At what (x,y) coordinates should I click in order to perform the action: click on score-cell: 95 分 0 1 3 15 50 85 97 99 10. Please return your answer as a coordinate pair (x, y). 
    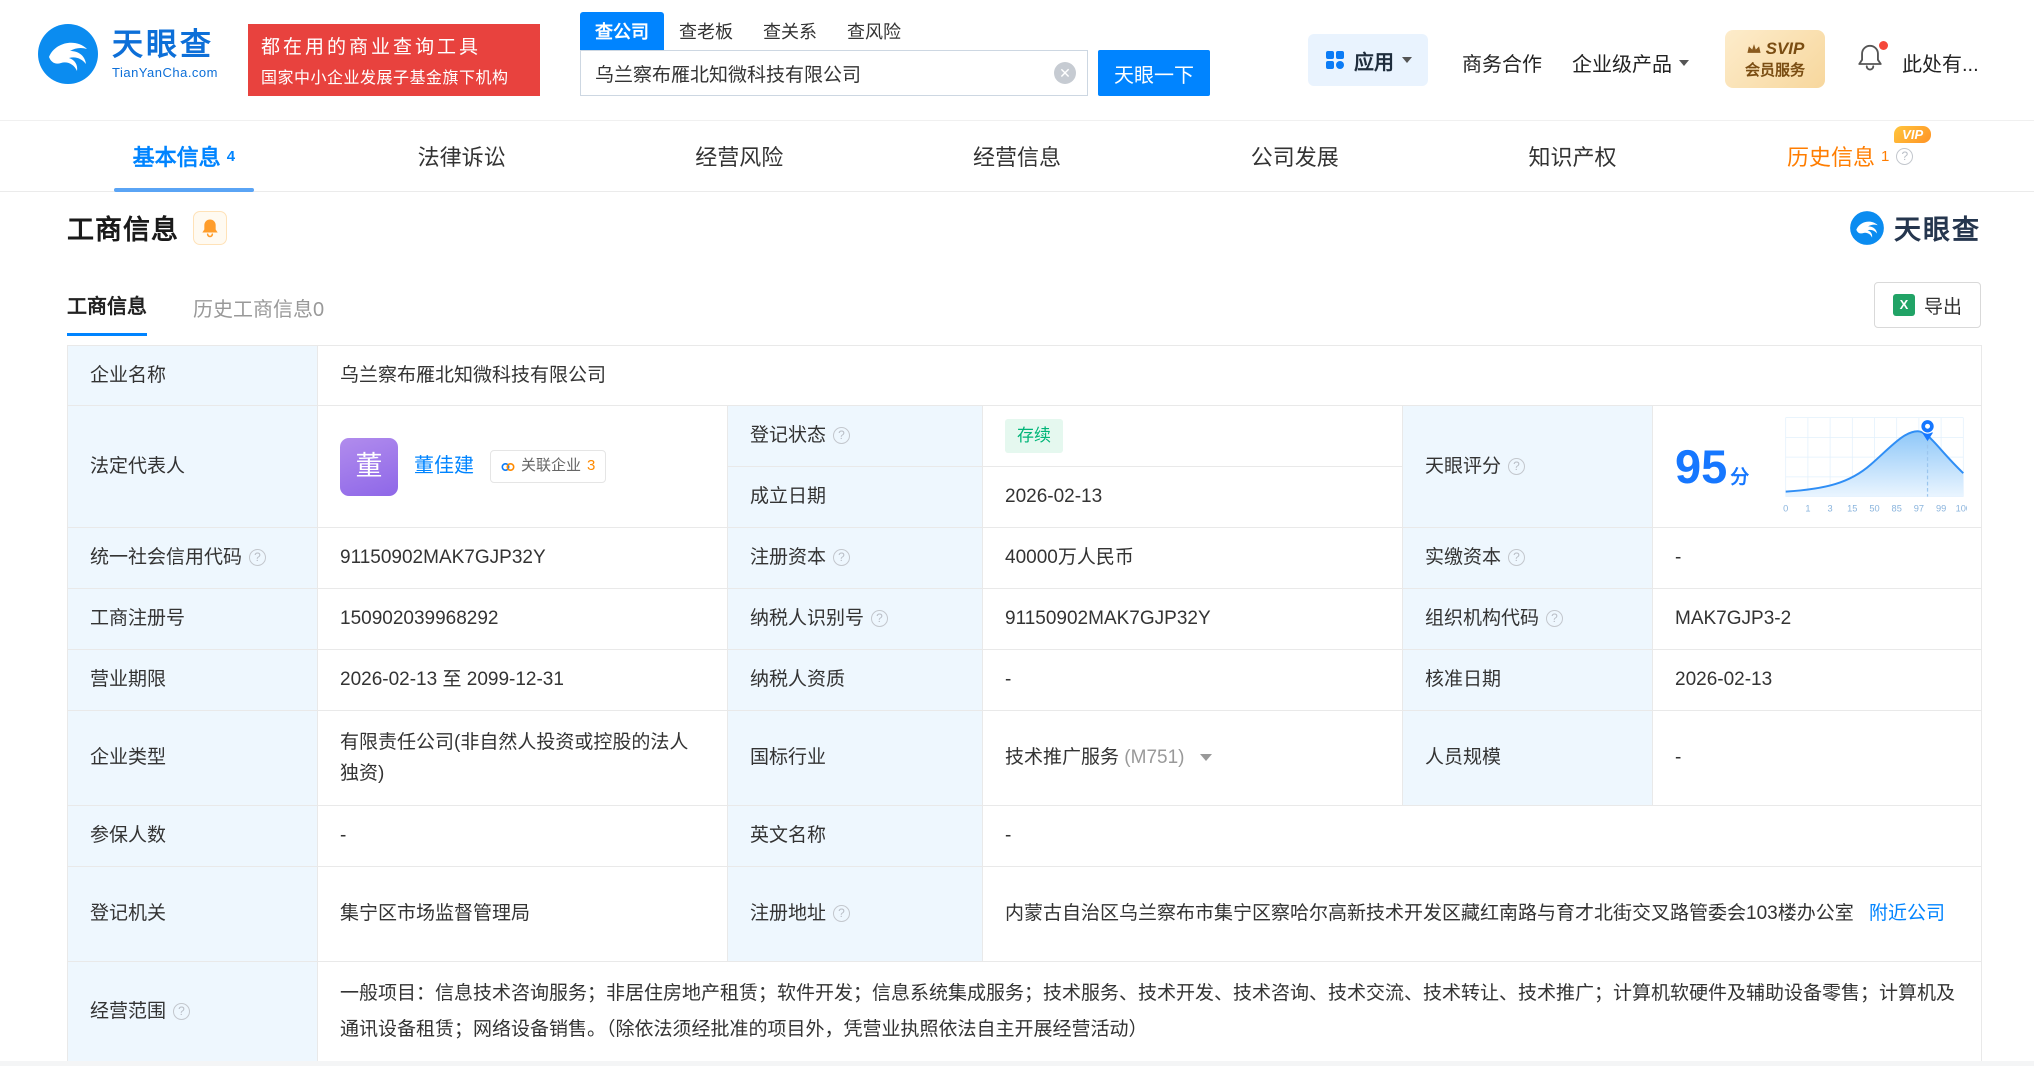
    Looking at the image, I should click on (1817, 466).